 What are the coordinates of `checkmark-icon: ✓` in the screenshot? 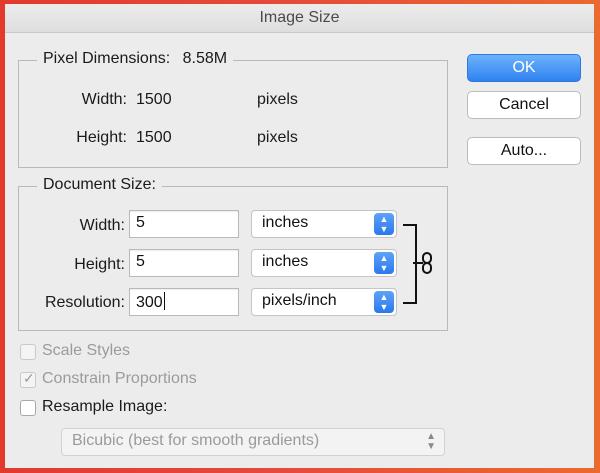 It's located at (29, 378).